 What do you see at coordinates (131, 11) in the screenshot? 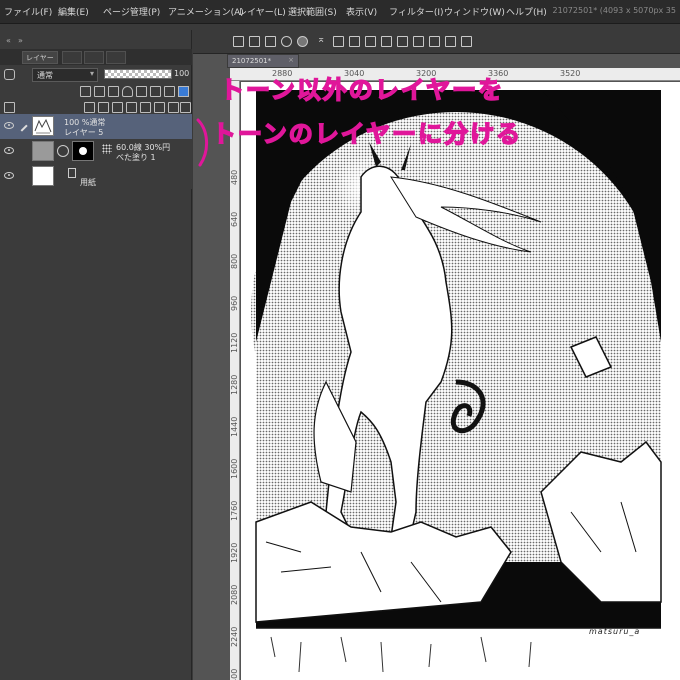
I see `menu-page: ページ管理(P)` at bounding box center [131, 11].